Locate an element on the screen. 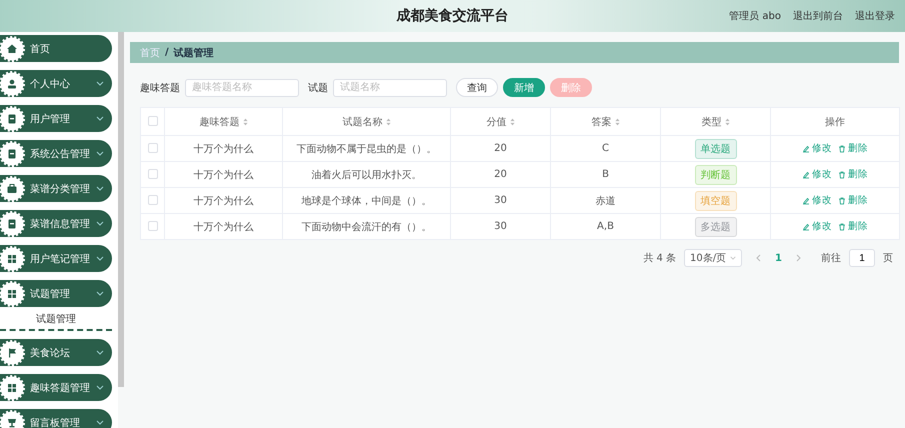  column-header: 试题名称 is located at coordinates (366, 121).